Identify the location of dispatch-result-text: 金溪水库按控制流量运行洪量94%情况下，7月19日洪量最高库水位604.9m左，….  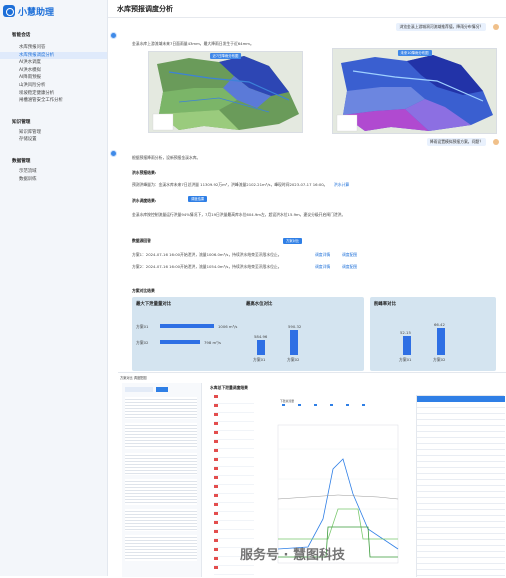
(239, 214).